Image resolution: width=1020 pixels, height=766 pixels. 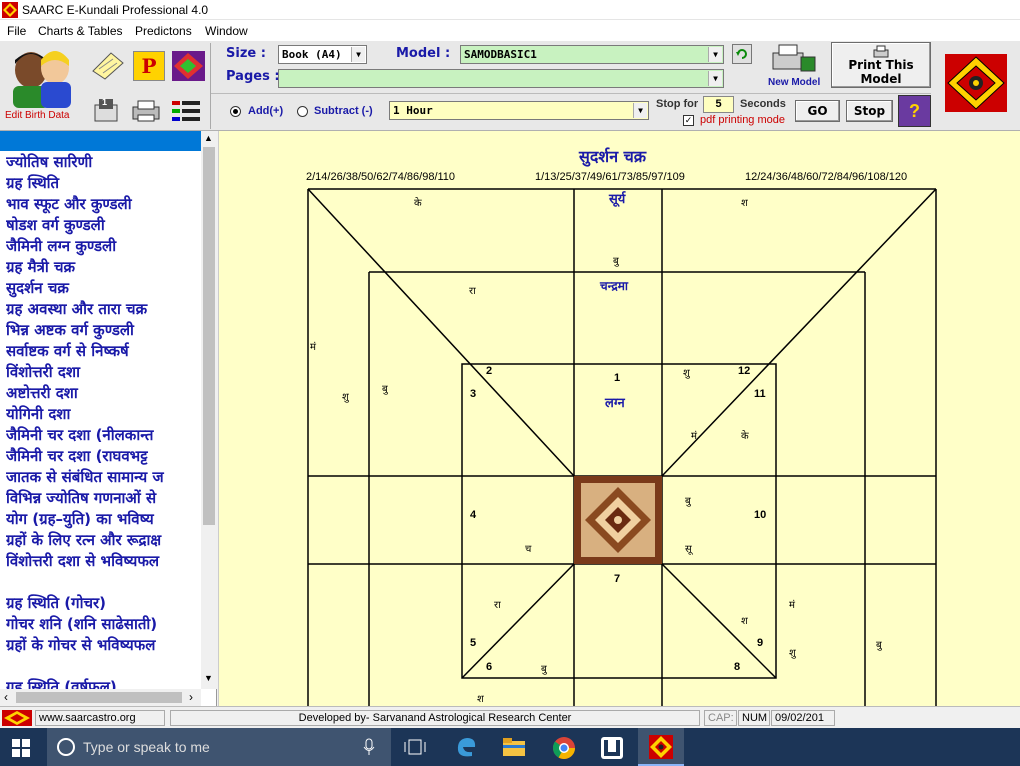 What do you see at coordinates (80, 31) in the screenshot?
I see `menu-charts-tables: Charts & Tables` at bounding box center [80, 31].